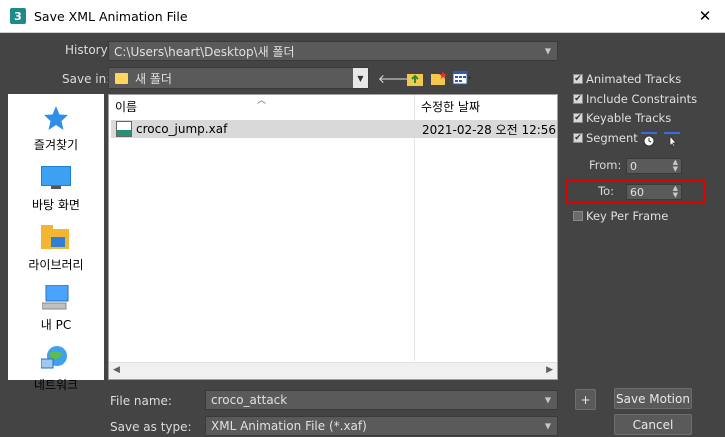 This screenshot has width=725, height=437. What do you see at coordinates (634, 79) in the screenshot?
I see `animated-tracks-label: Animated Tracks` at bounding box center [634, 79].